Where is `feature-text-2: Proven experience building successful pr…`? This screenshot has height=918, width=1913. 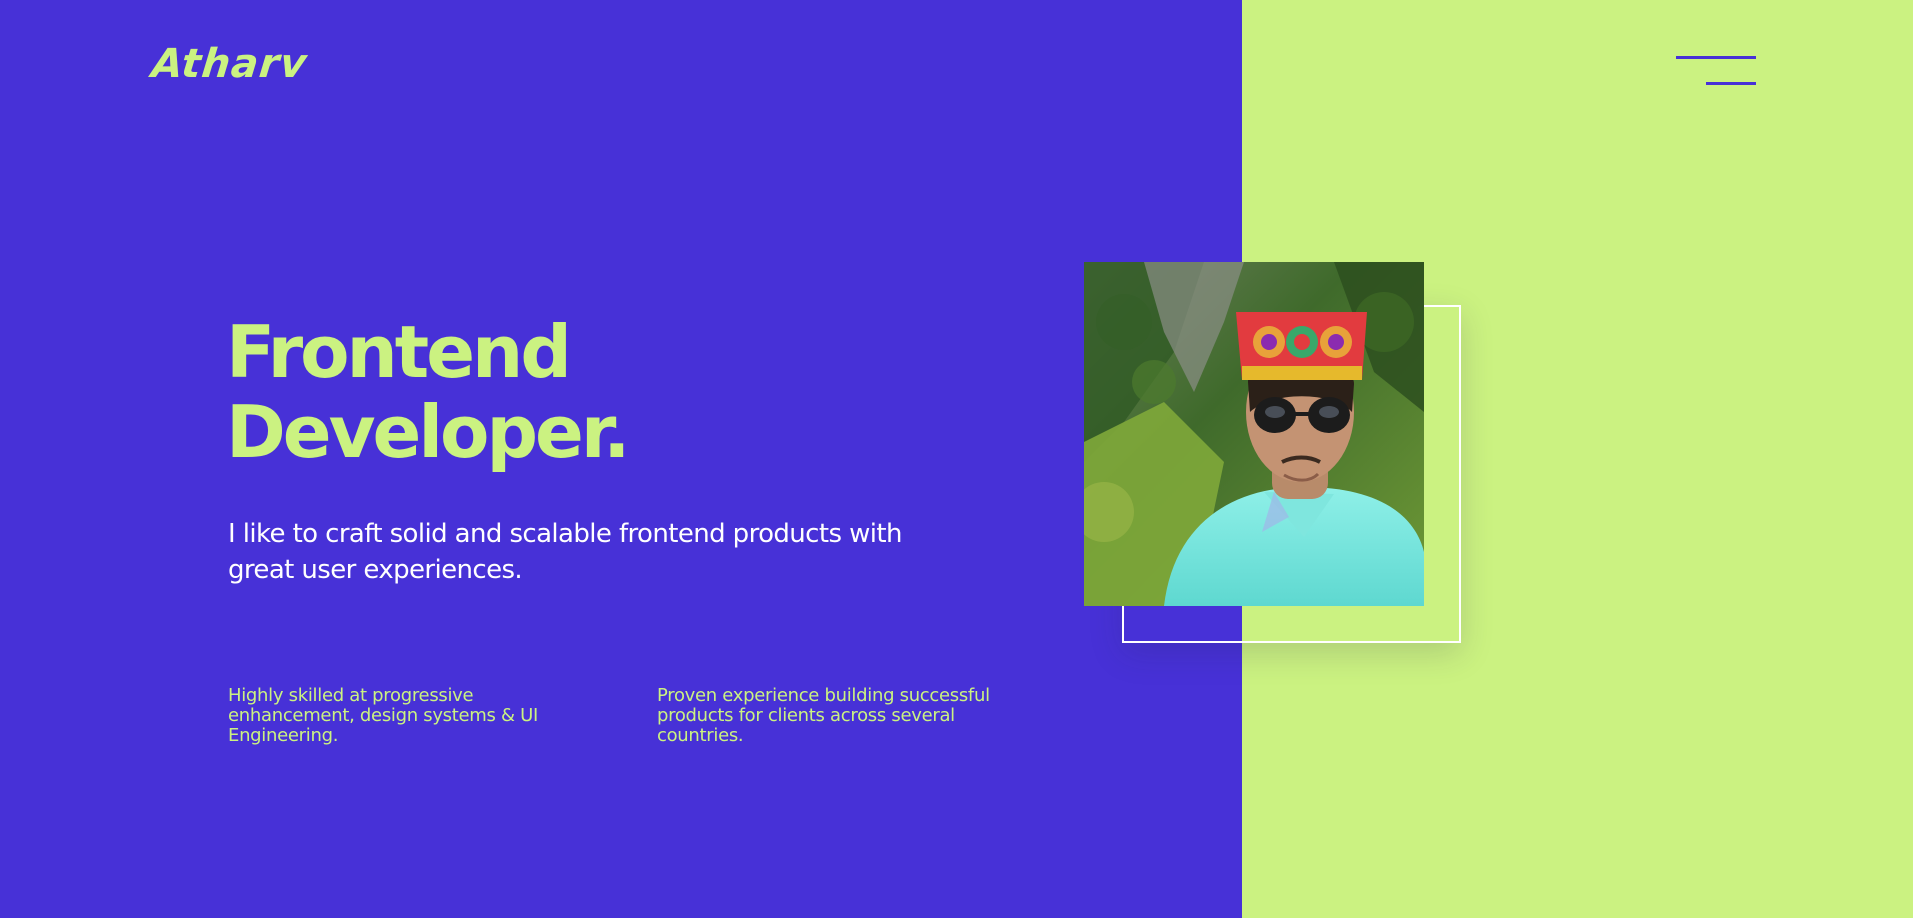
feature-text-2: Proven experience building successful pr… is located at coordinates (823, 715).